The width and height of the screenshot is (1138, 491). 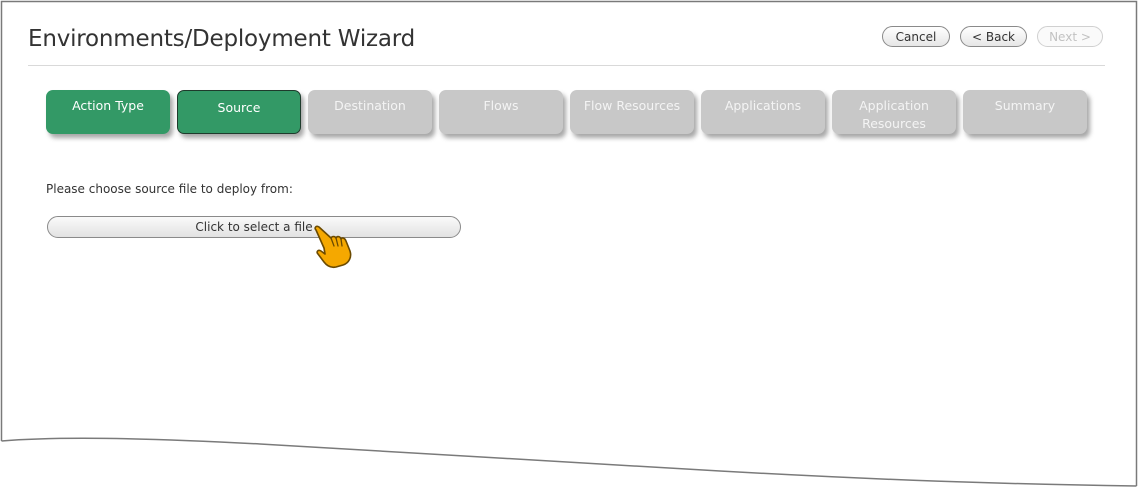 I want to click on step-flows: Flows, so click(x=501, y=112).